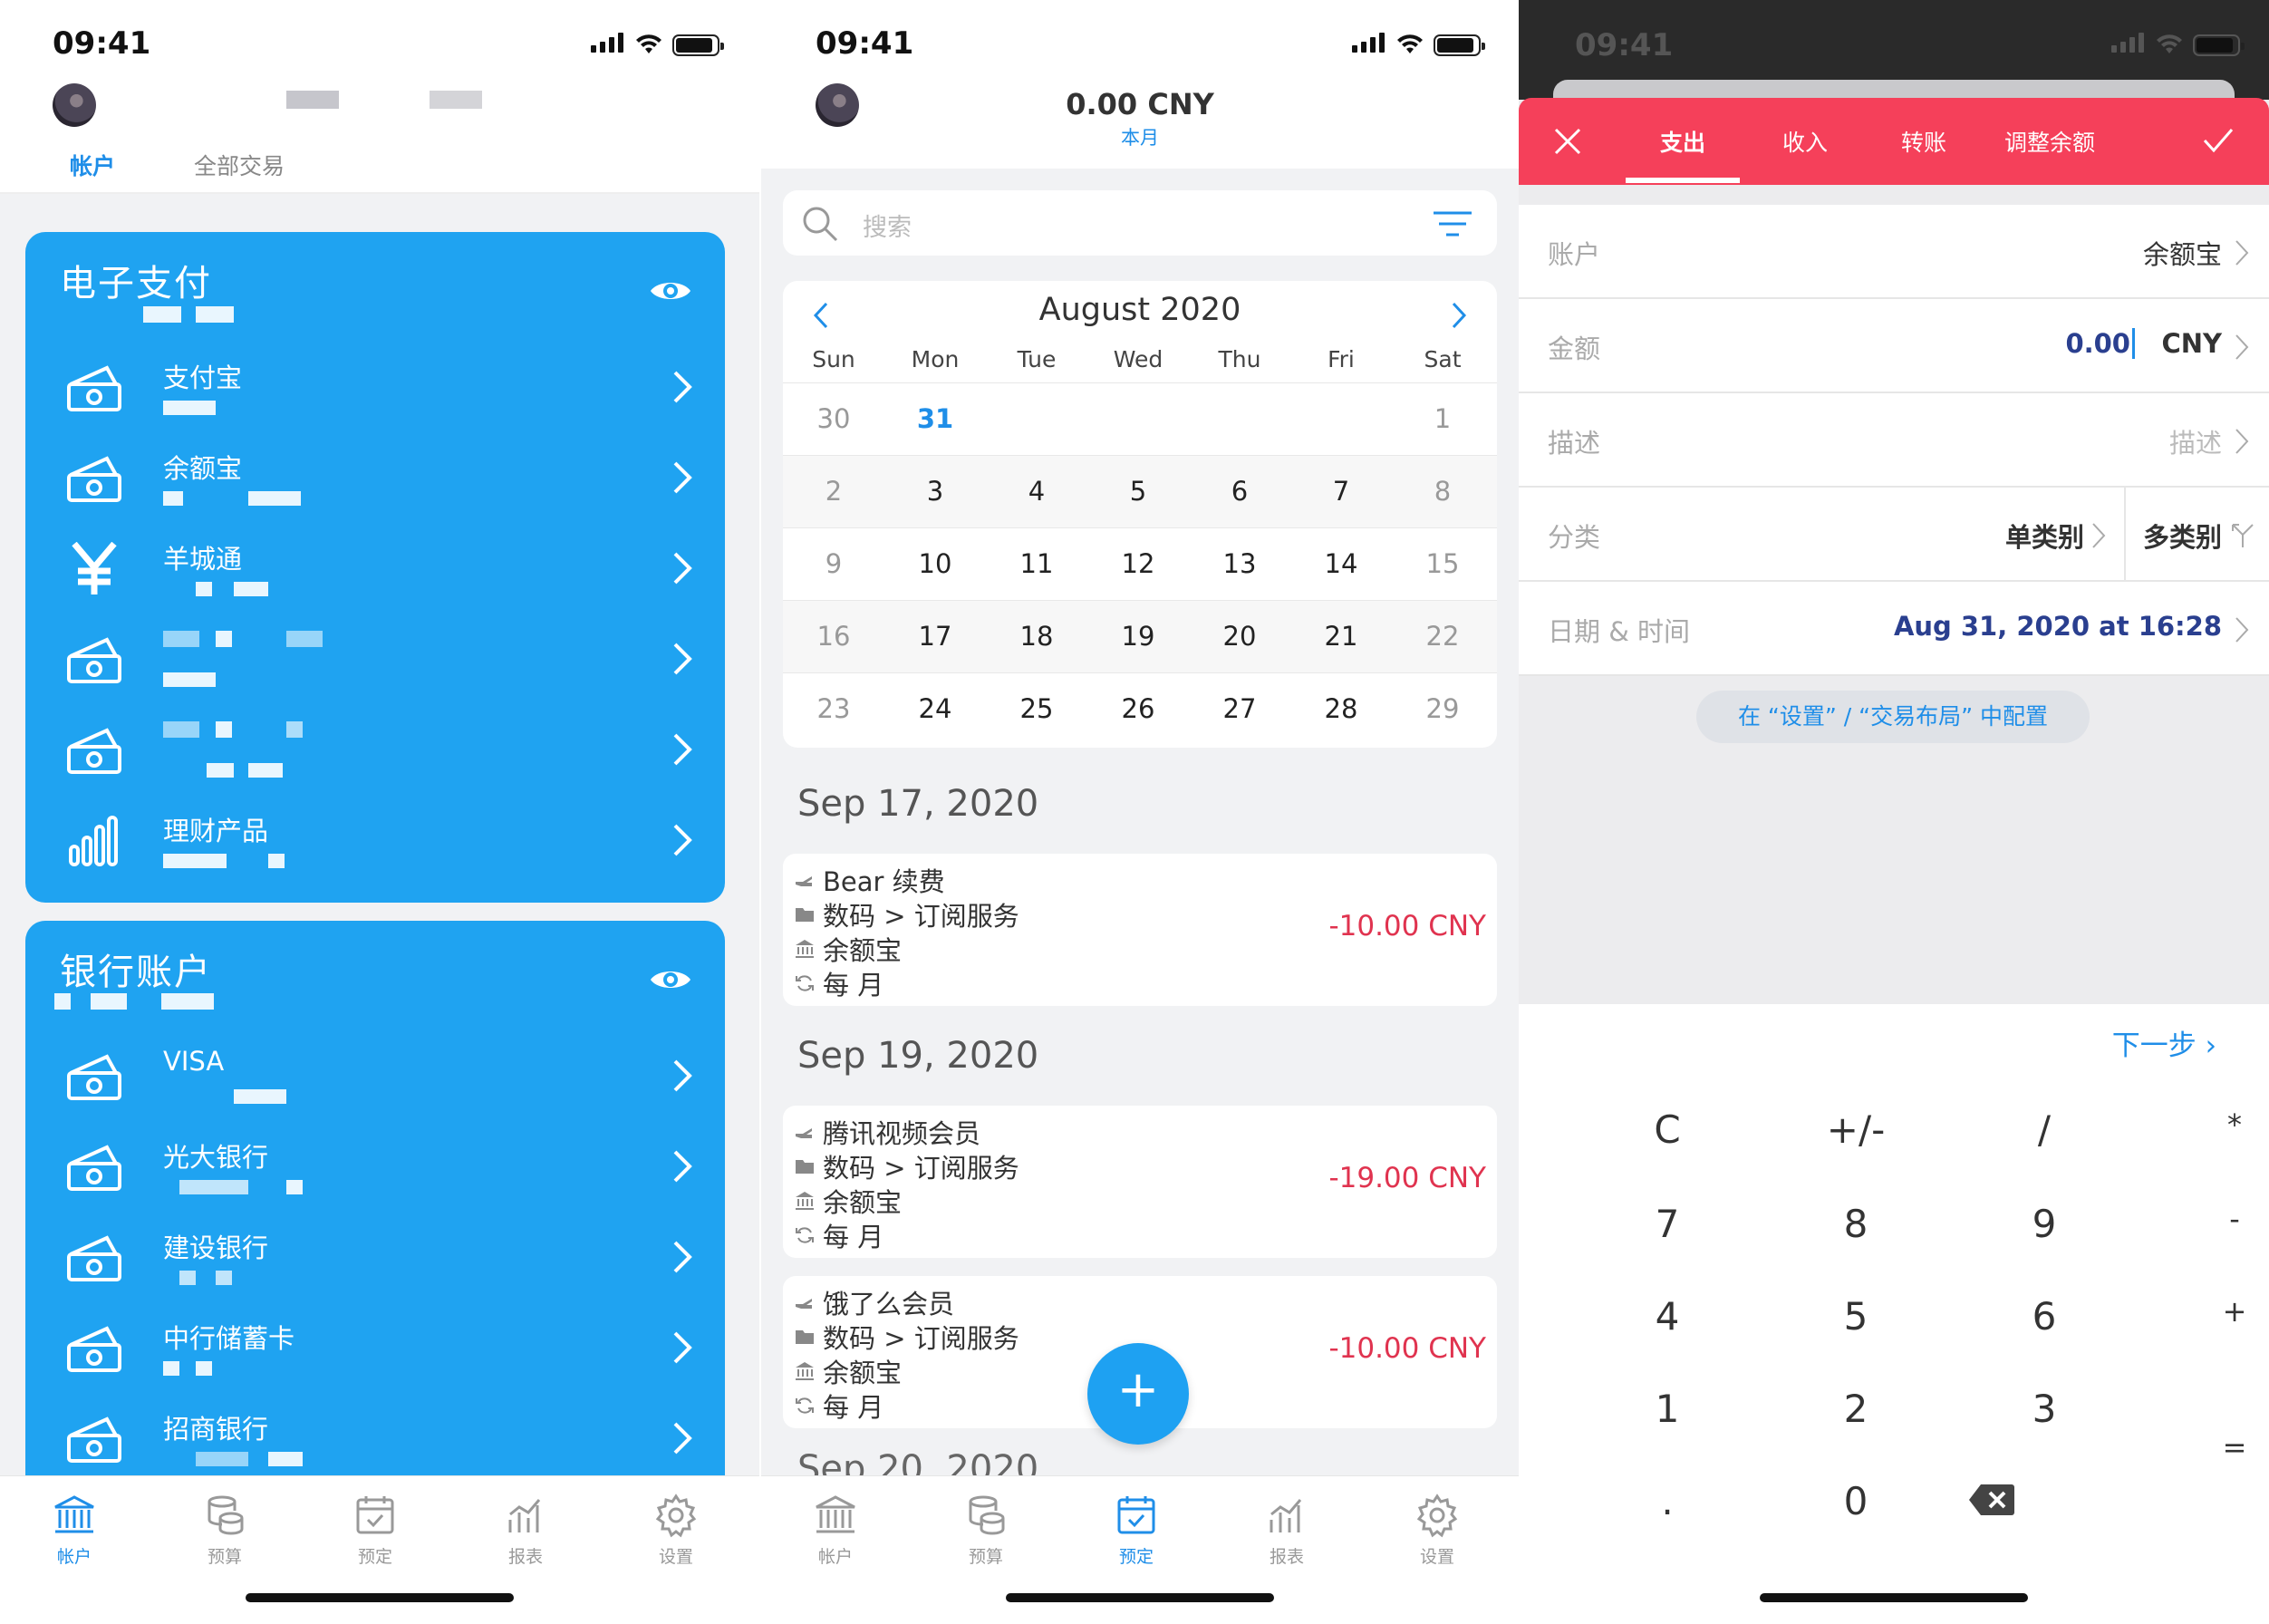  What do you see at coordinates (1138, 491) in the screenshot?
I see `calendar-day: 5` at bounding box center [1138, 491].